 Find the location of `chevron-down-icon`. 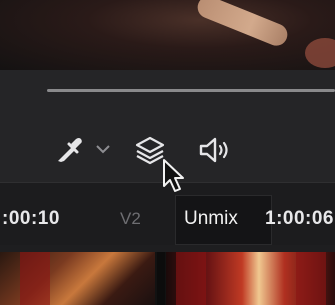

chevron-down-icon is located at coordinates (103, 149).